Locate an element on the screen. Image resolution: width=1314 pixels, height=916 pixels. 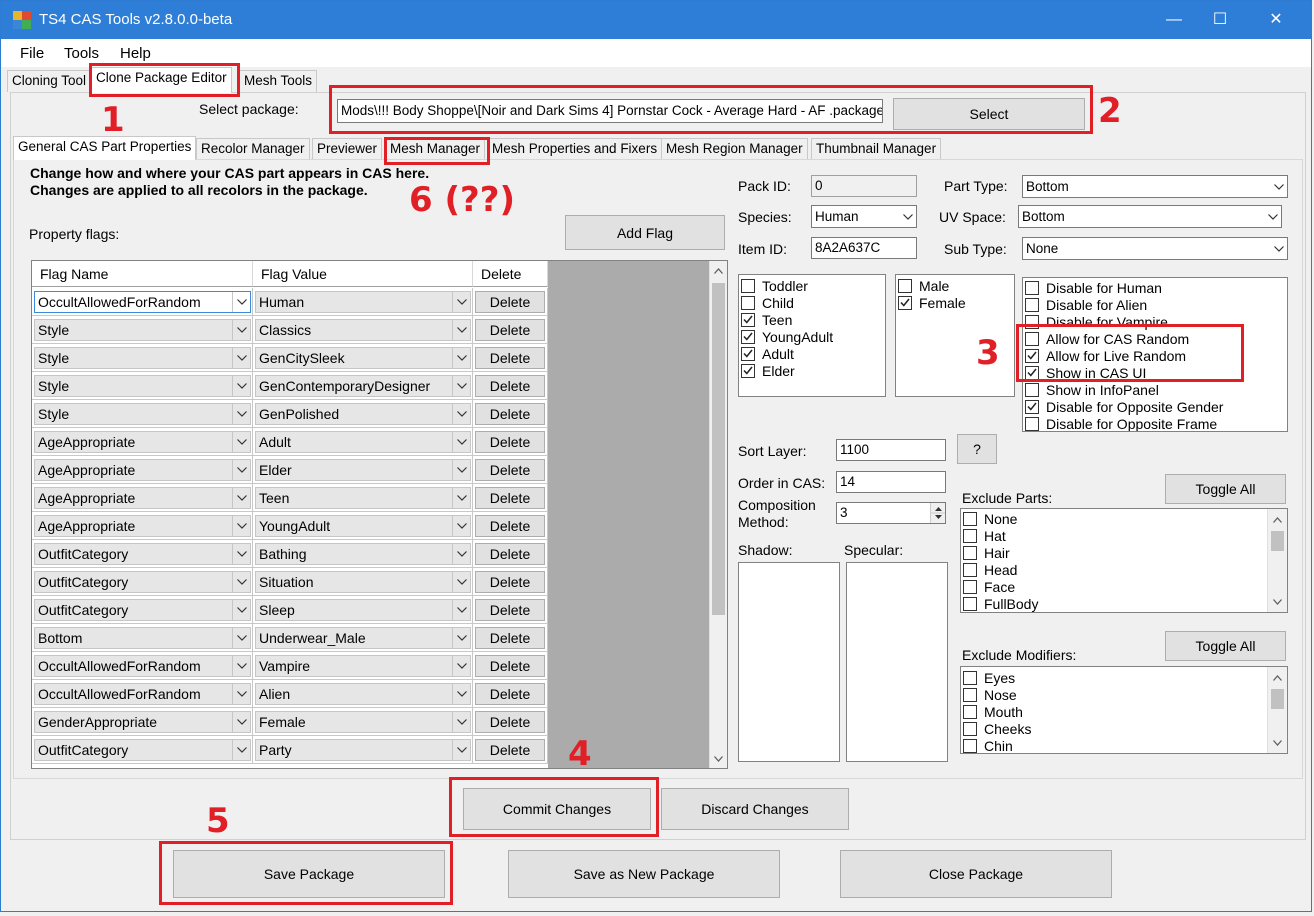
flag-name-select: GenderAppropriate is located at coordinates (142, 722).